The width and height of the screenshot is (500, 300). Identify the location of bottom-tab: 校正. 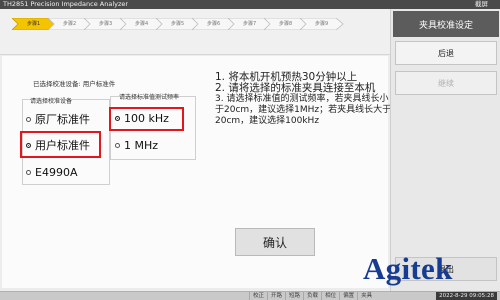
(258, 296).